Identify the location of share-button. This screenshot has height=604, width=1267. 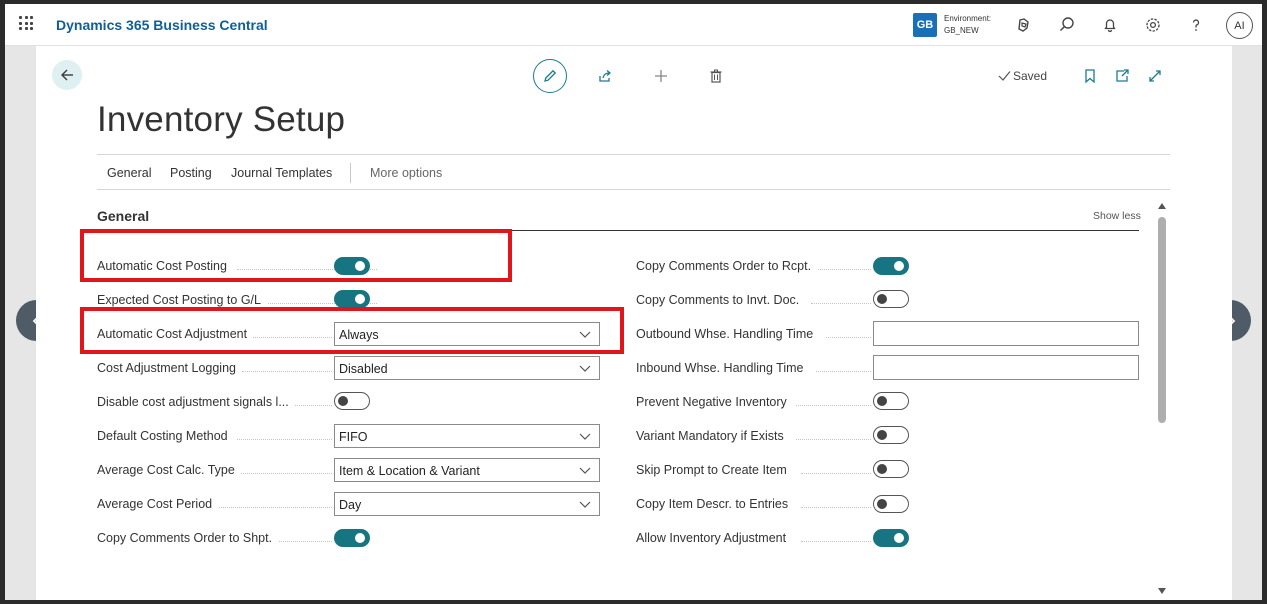
(605, 76).